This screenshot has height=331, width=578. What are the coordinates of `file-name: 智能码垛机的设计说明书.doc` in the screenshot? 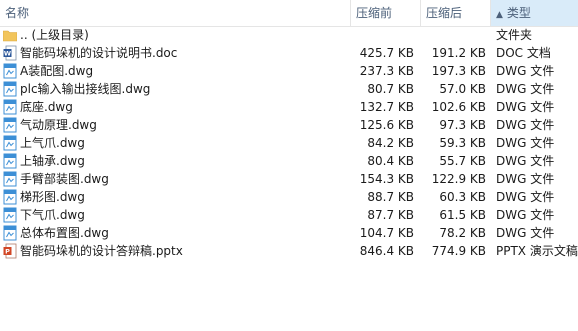 It's located at (99, 53).